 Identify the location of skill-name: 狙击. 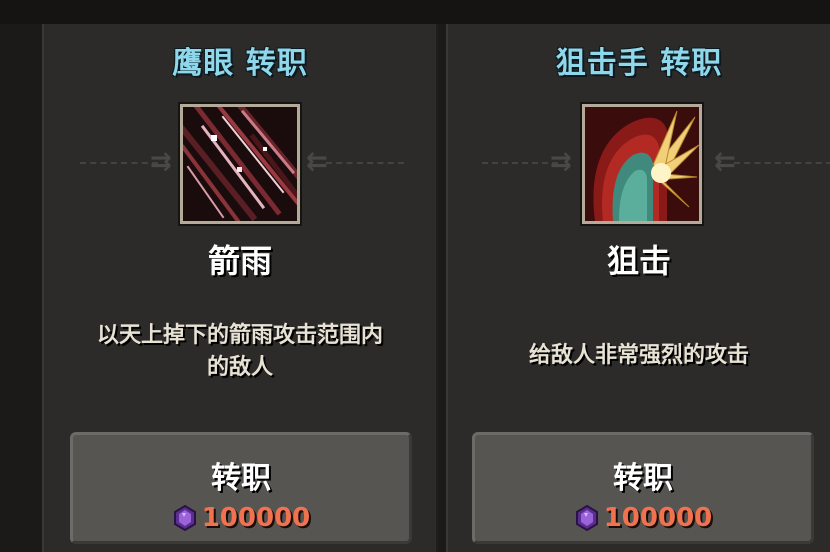
(638, 261).